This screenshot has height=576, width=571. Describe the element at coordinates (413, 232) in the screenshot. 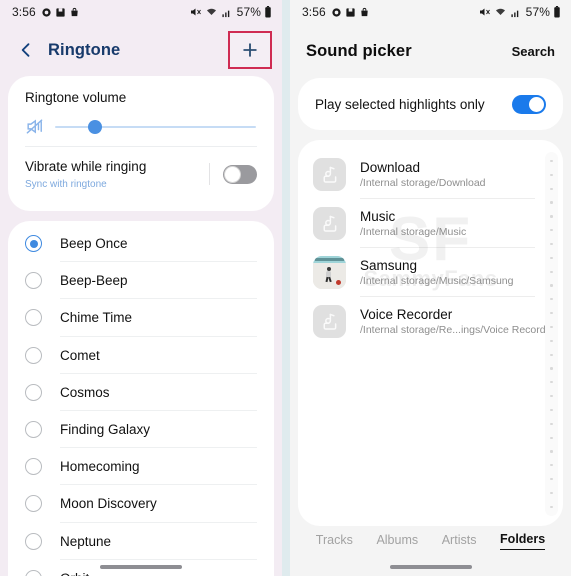

I see `folder-path: /Internal storage/Music` at that location.